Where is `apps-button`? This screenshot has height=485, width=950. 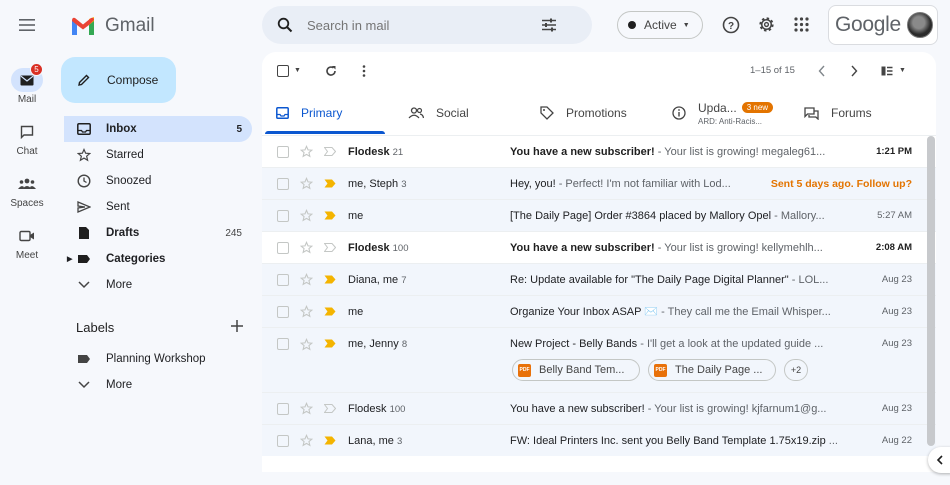 apps-button is located at coordinates (801, 24).